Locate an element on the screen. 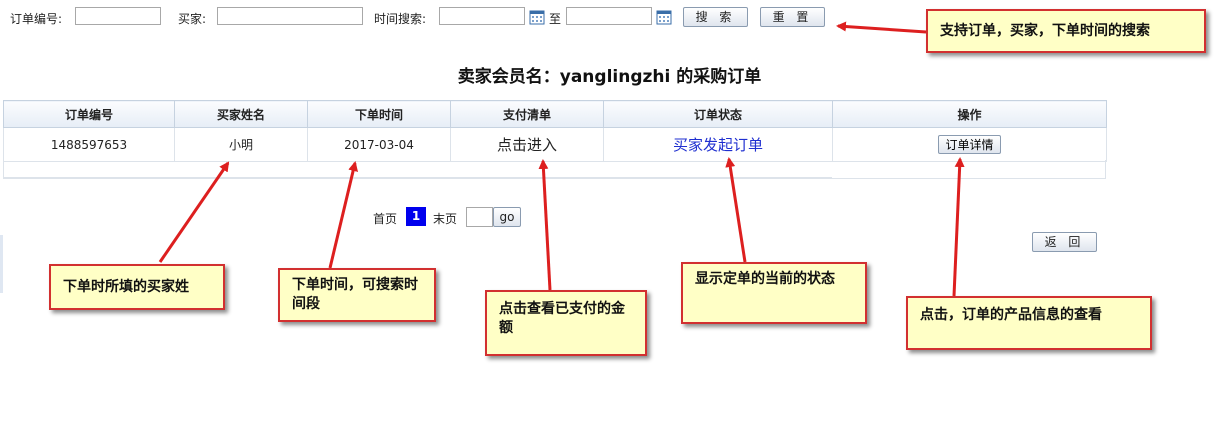 The width and height of the screenshot is (1219, 439). note-buyer-name: 下单时所填的买家姓 is located at coordinates (137, 287).